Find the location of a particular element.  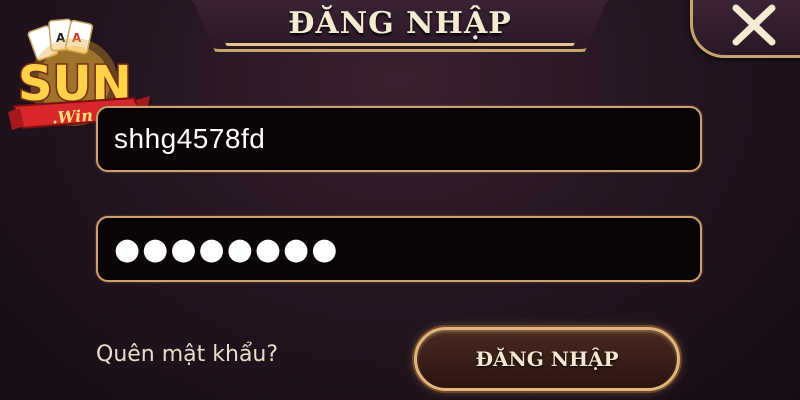

password-field: ●●●●●●●● is located at coordinates (399, 249).